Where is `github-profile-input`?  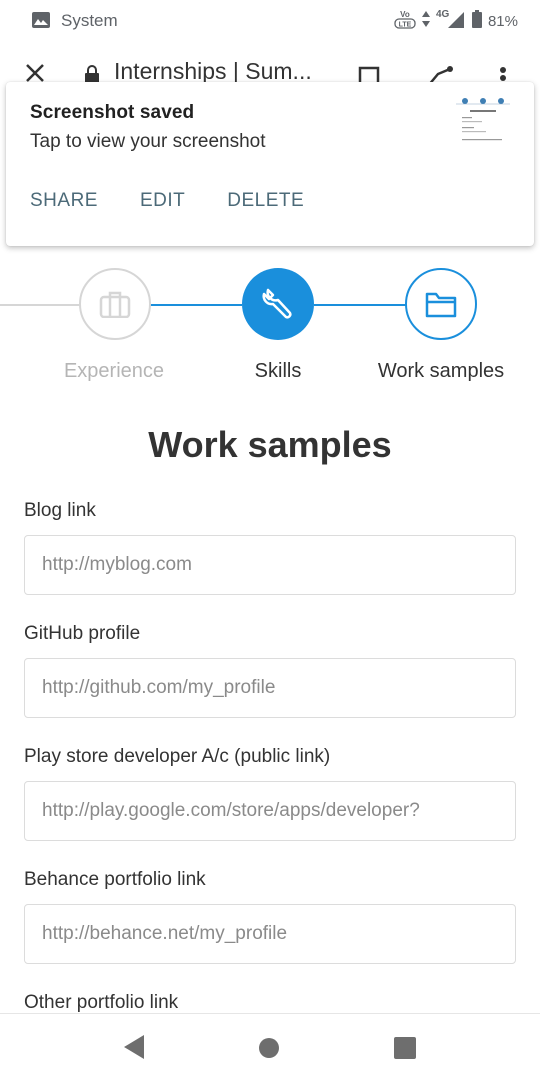
github-profile-input is located at coordinates (270, 688).